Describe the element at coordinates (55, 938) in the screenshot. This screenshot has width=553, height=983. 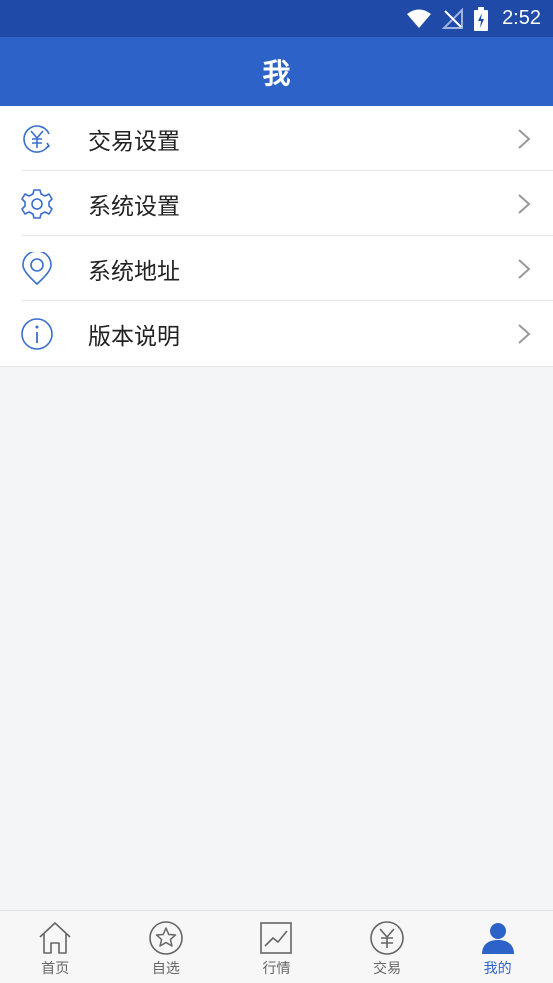
I see `home-icon` at that location.